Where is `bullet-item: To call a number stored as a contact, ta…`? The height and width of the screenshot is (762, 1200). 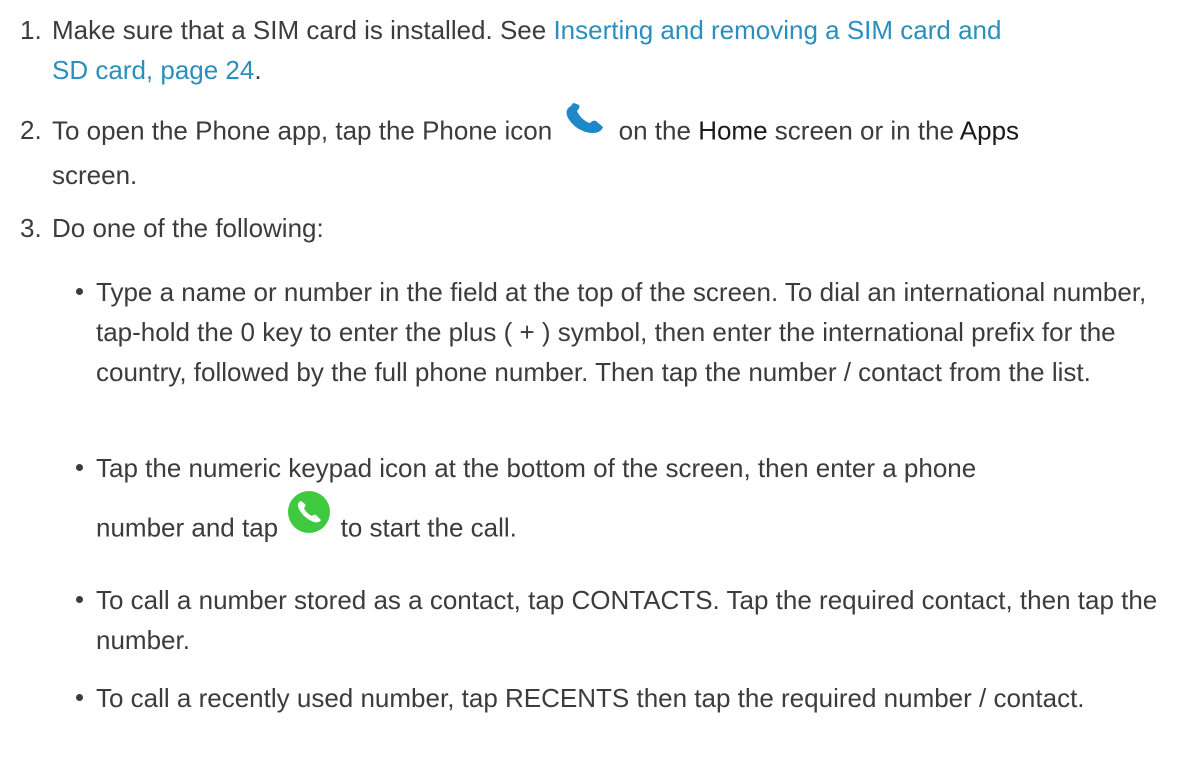 bullet-item: To call a number stored as a contact, ta… is located at coordinates (631, 620).